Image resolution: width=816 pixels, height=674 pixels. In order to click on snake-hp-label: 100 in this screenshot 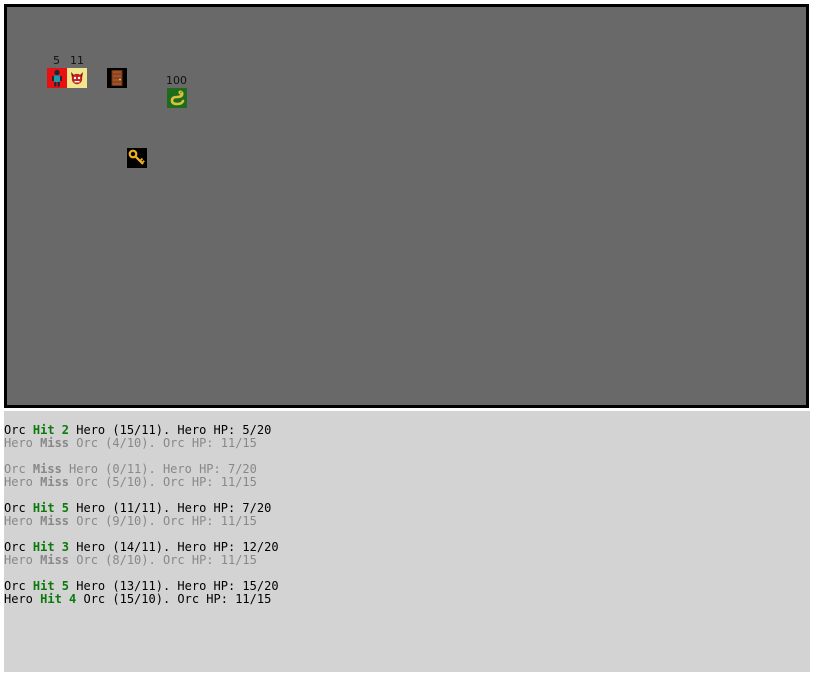, I will do `click(176, 80)`.